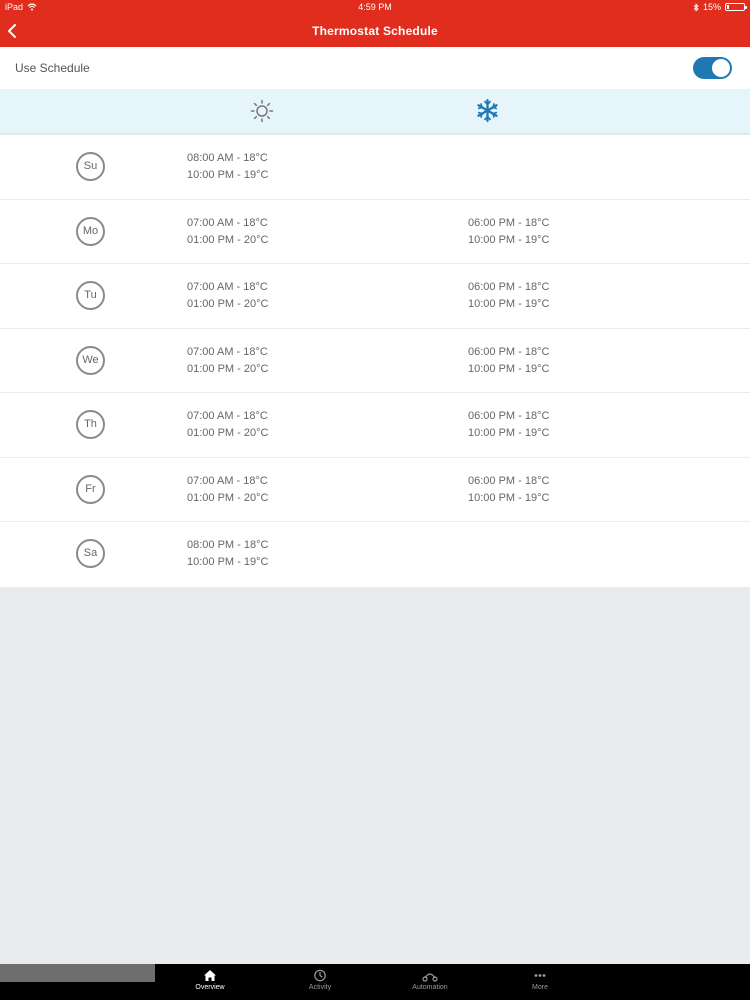 This screenshot has width=750, height=1000. Describe the element at coordinates (262, 111) in the screenshot. I see `sun-icon` at that location.